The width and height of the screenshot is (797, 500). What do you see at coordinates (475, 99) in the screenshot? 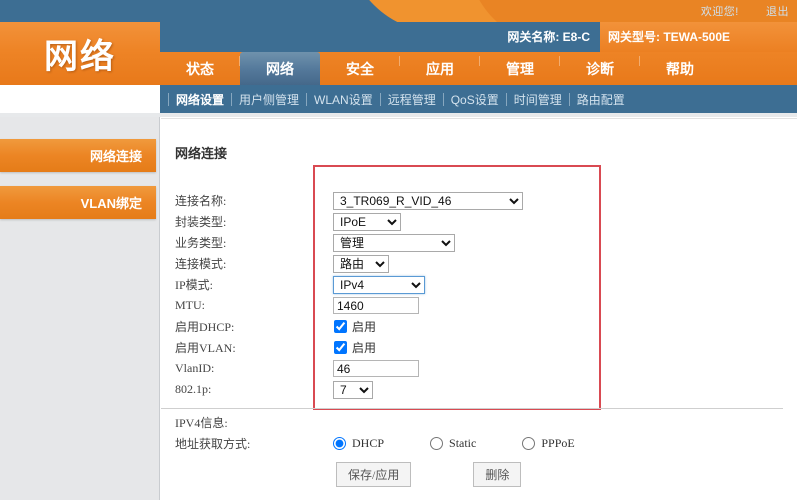
I see `subnav-item-qos-settings: QoS设置` at bounding box center [475, 99].